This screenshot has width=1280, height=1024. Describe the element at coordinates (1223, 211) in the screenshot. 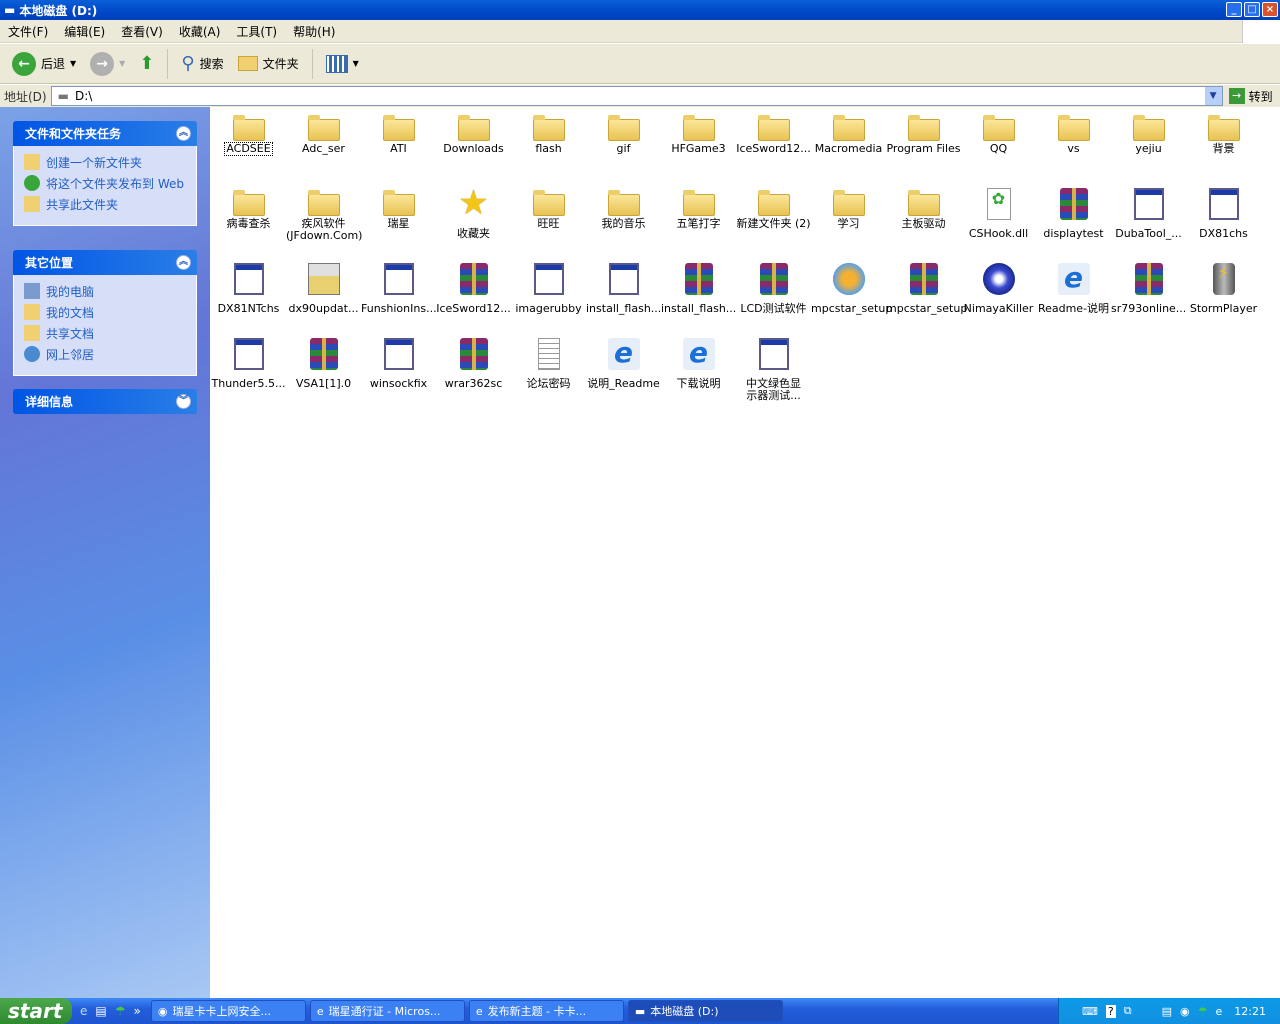

I see `file-item: DX81chs` at that location.